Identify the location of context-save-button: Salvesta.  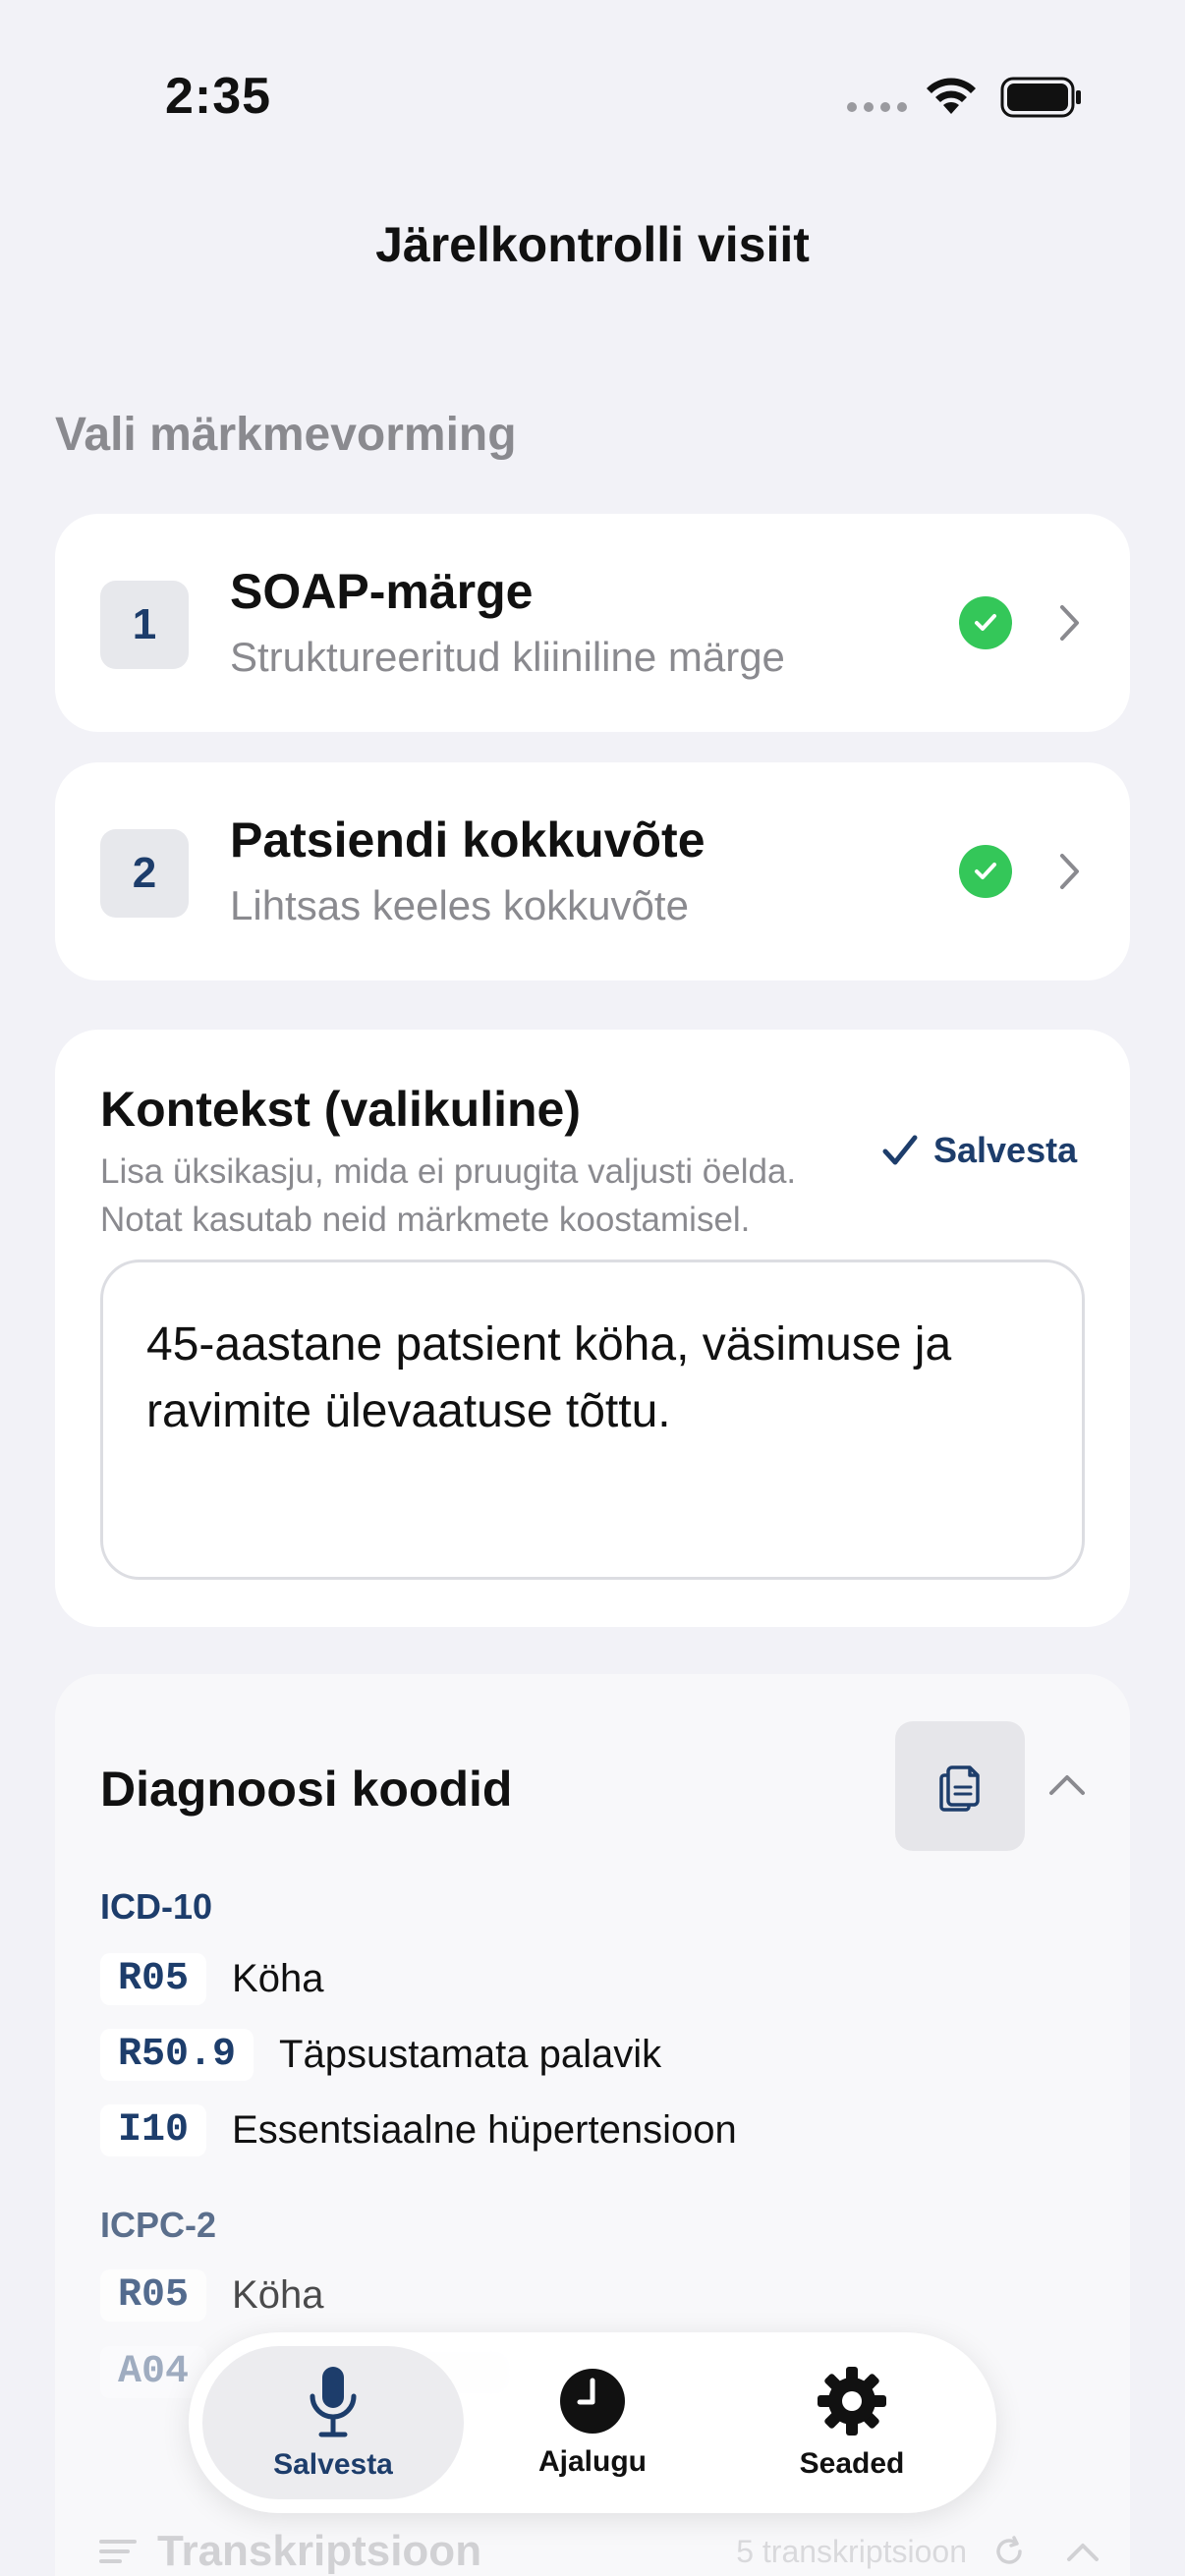
(980, 1150).